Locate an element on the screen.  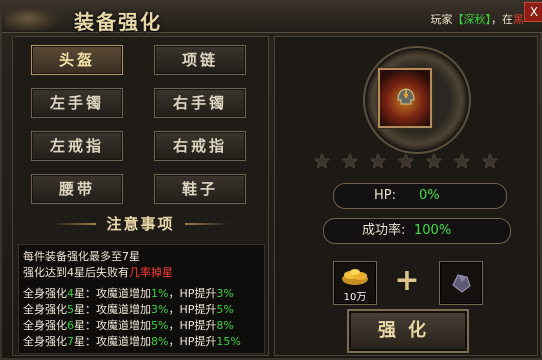
gold-ingot-icon is located at coordinates (355, 277).